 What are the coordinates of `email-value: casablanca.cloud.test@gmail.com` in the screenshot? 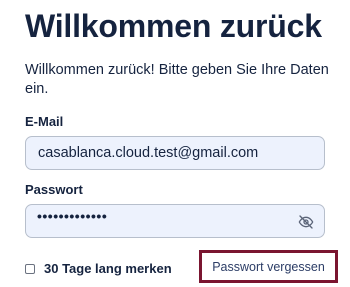 It's located at (148, 153).